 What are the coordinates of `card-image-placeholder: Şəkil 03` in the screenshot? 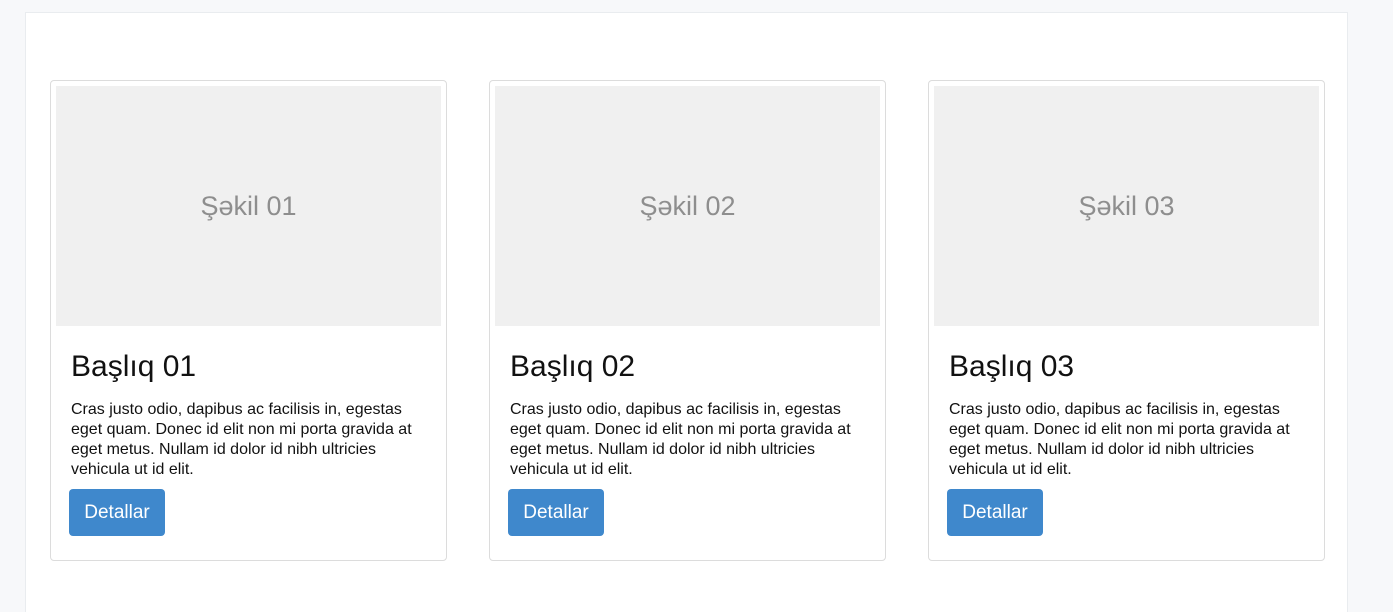 It's located at (1126, 206).